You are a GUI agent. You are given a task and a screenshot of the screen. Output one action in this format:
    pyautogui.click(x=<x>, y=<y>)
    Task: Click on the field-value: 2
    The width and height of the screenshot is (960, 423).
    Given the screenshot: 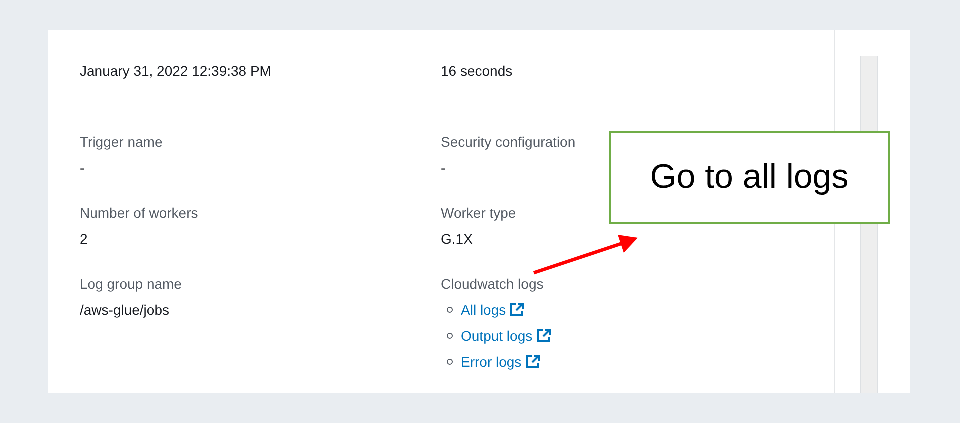 What is the action you would take?
    pyautogui.click(x=84, y=239)
    